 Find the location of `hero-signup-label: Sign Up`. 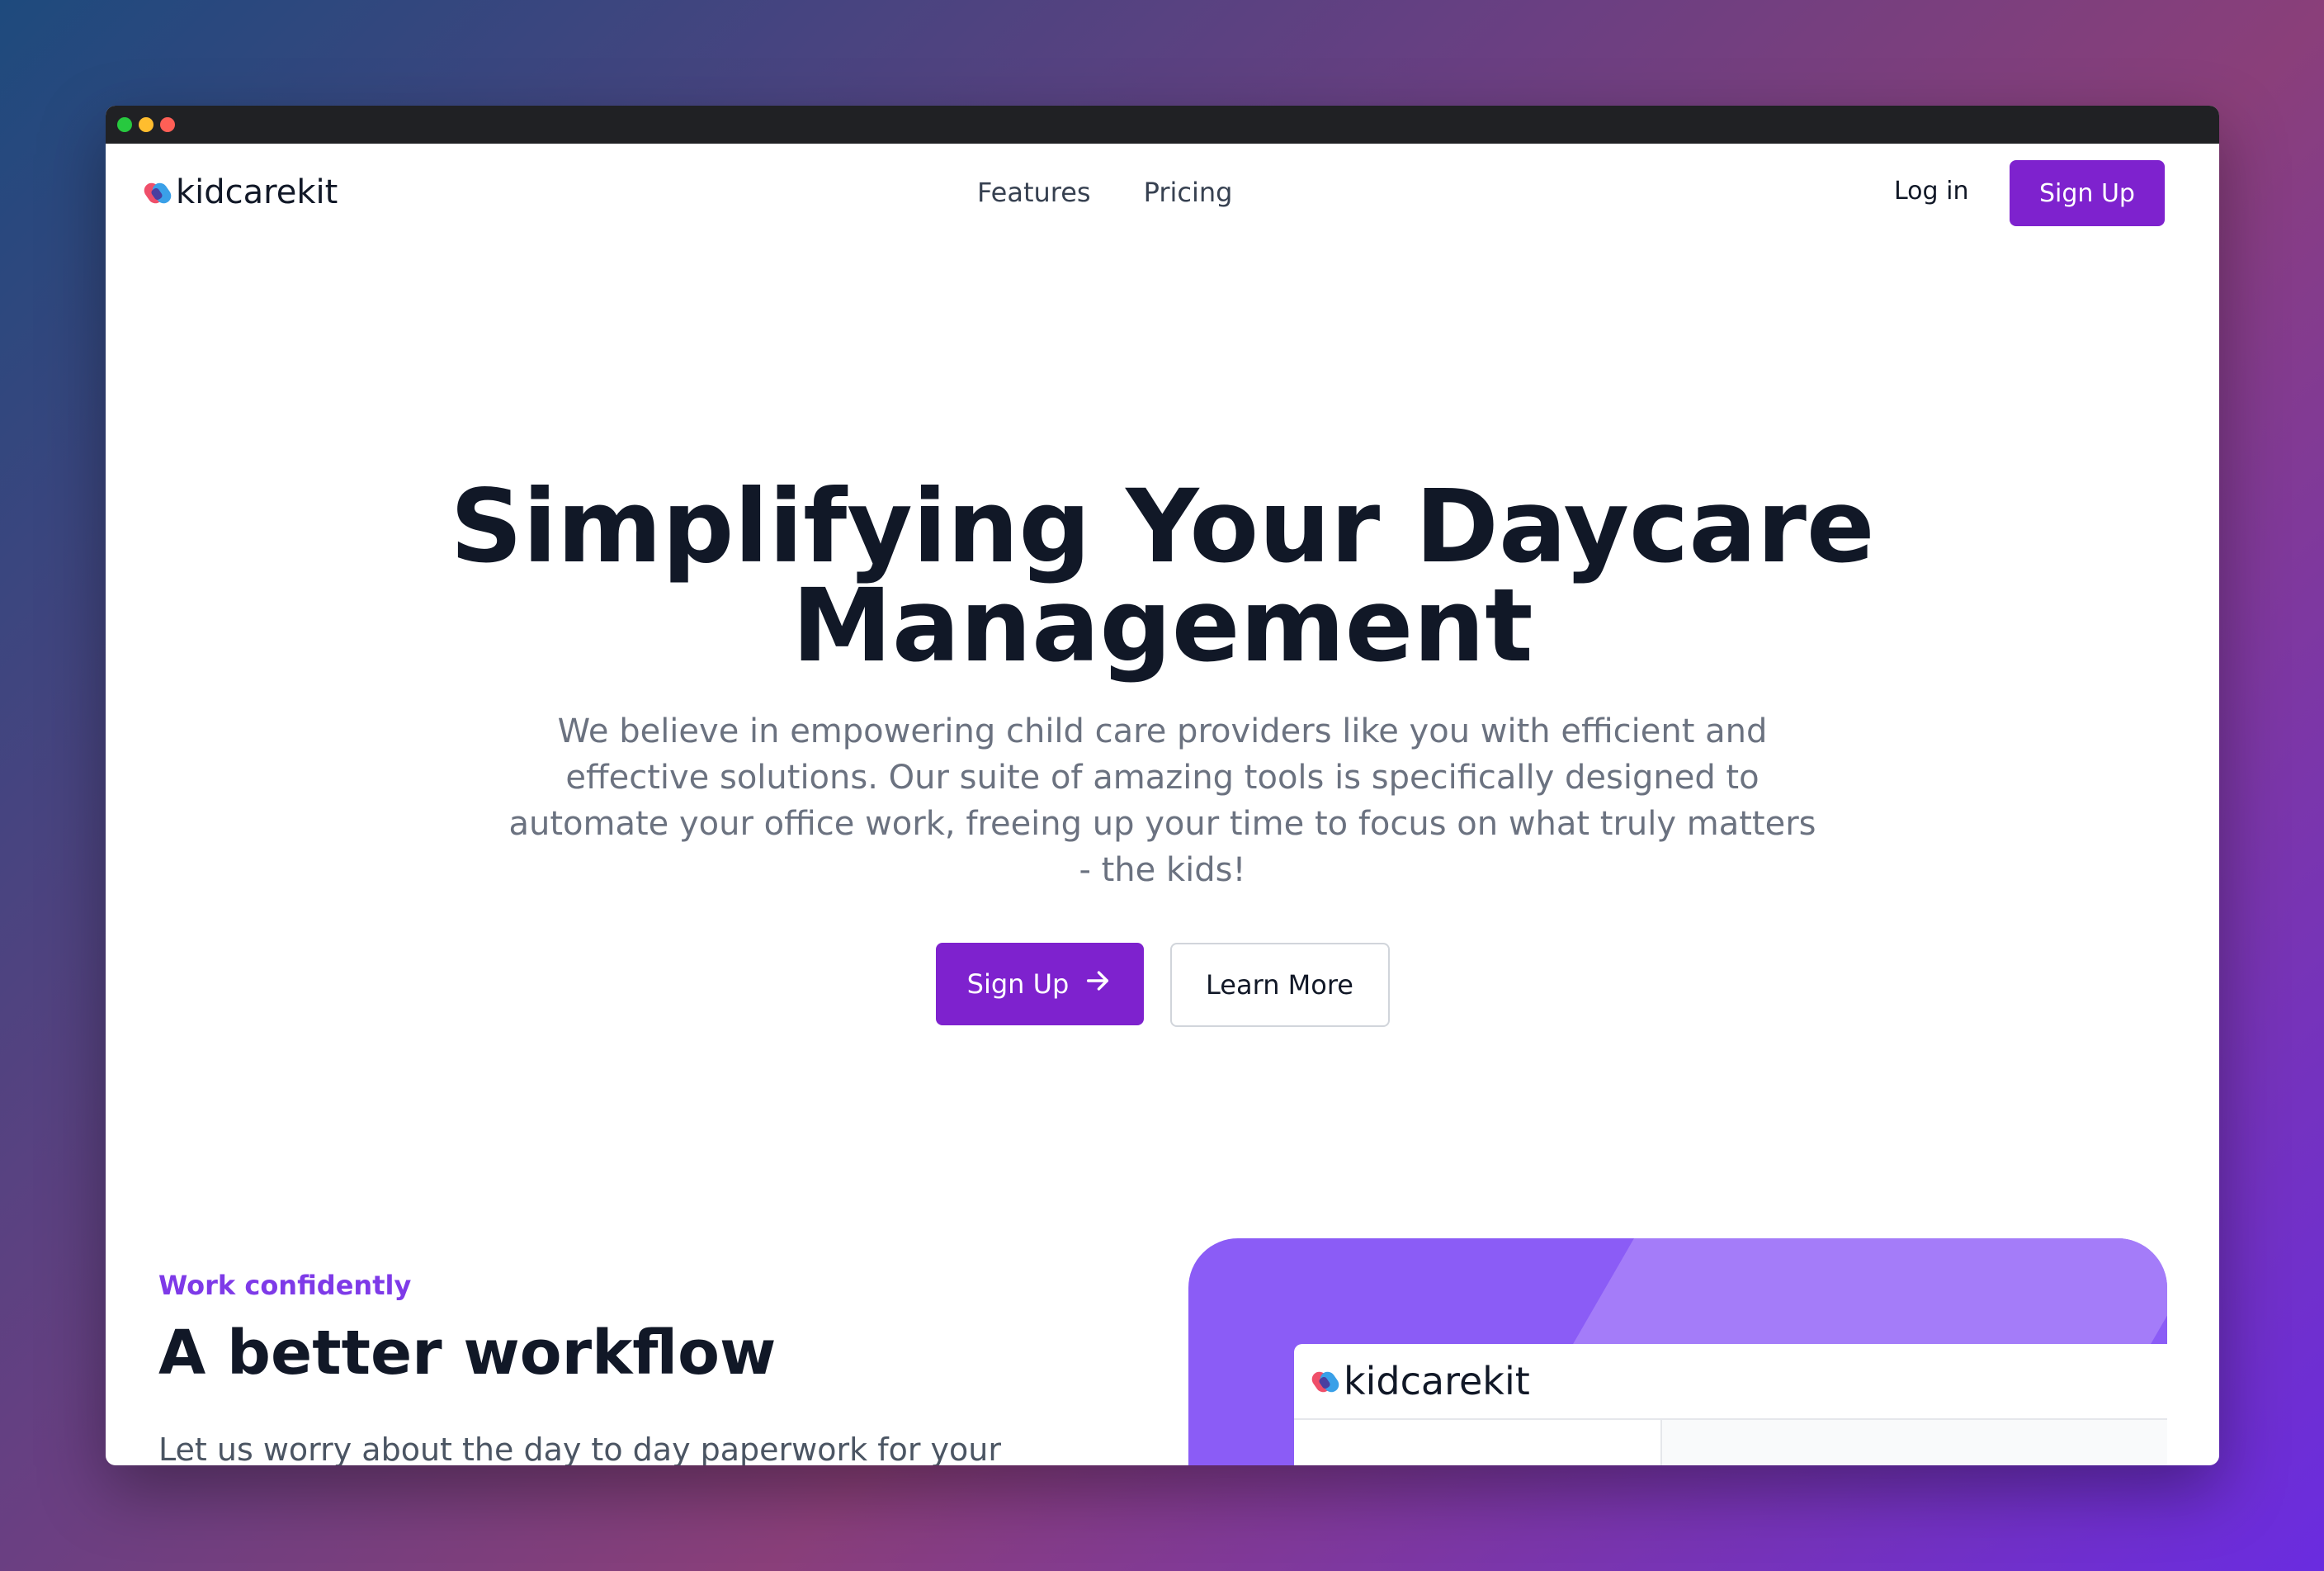

hero-signup-label: Sign Up is located at coordinates (1018, 984).